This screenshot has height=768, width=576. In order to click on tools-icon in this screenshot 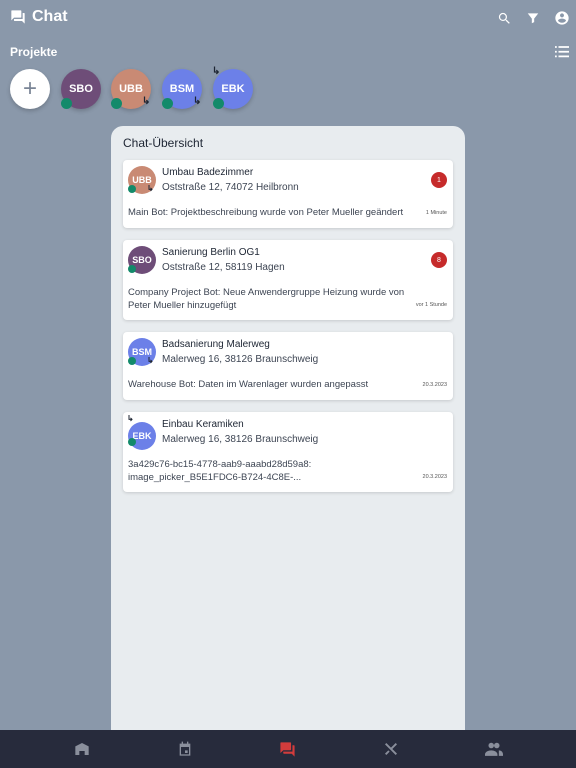, I will do `click(391, 749)`.